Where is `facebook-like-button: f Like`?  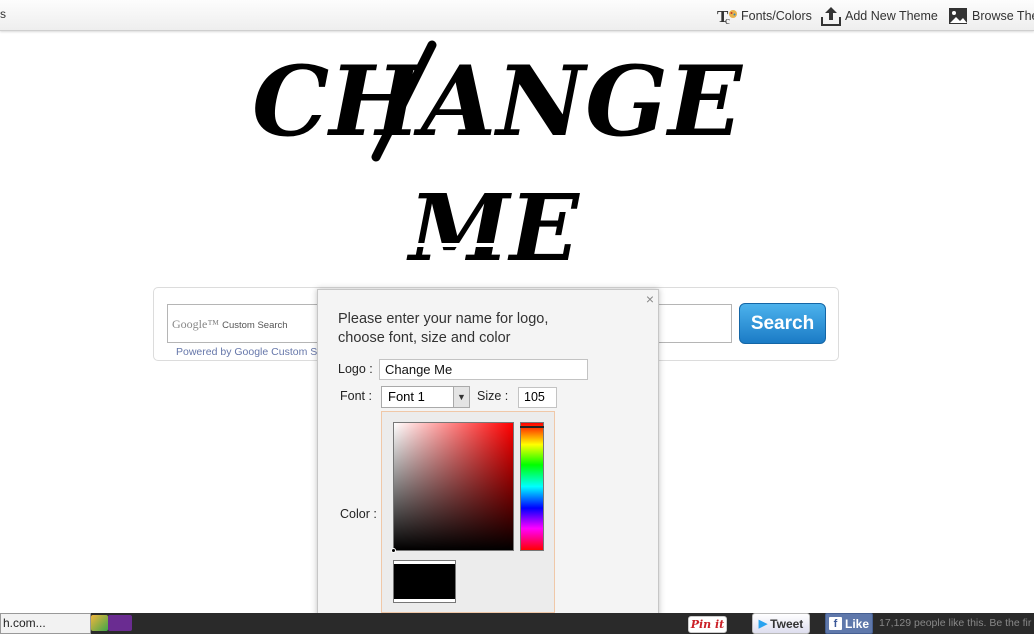
facebook-like-button: f Like is located at coordinates (849, 623).